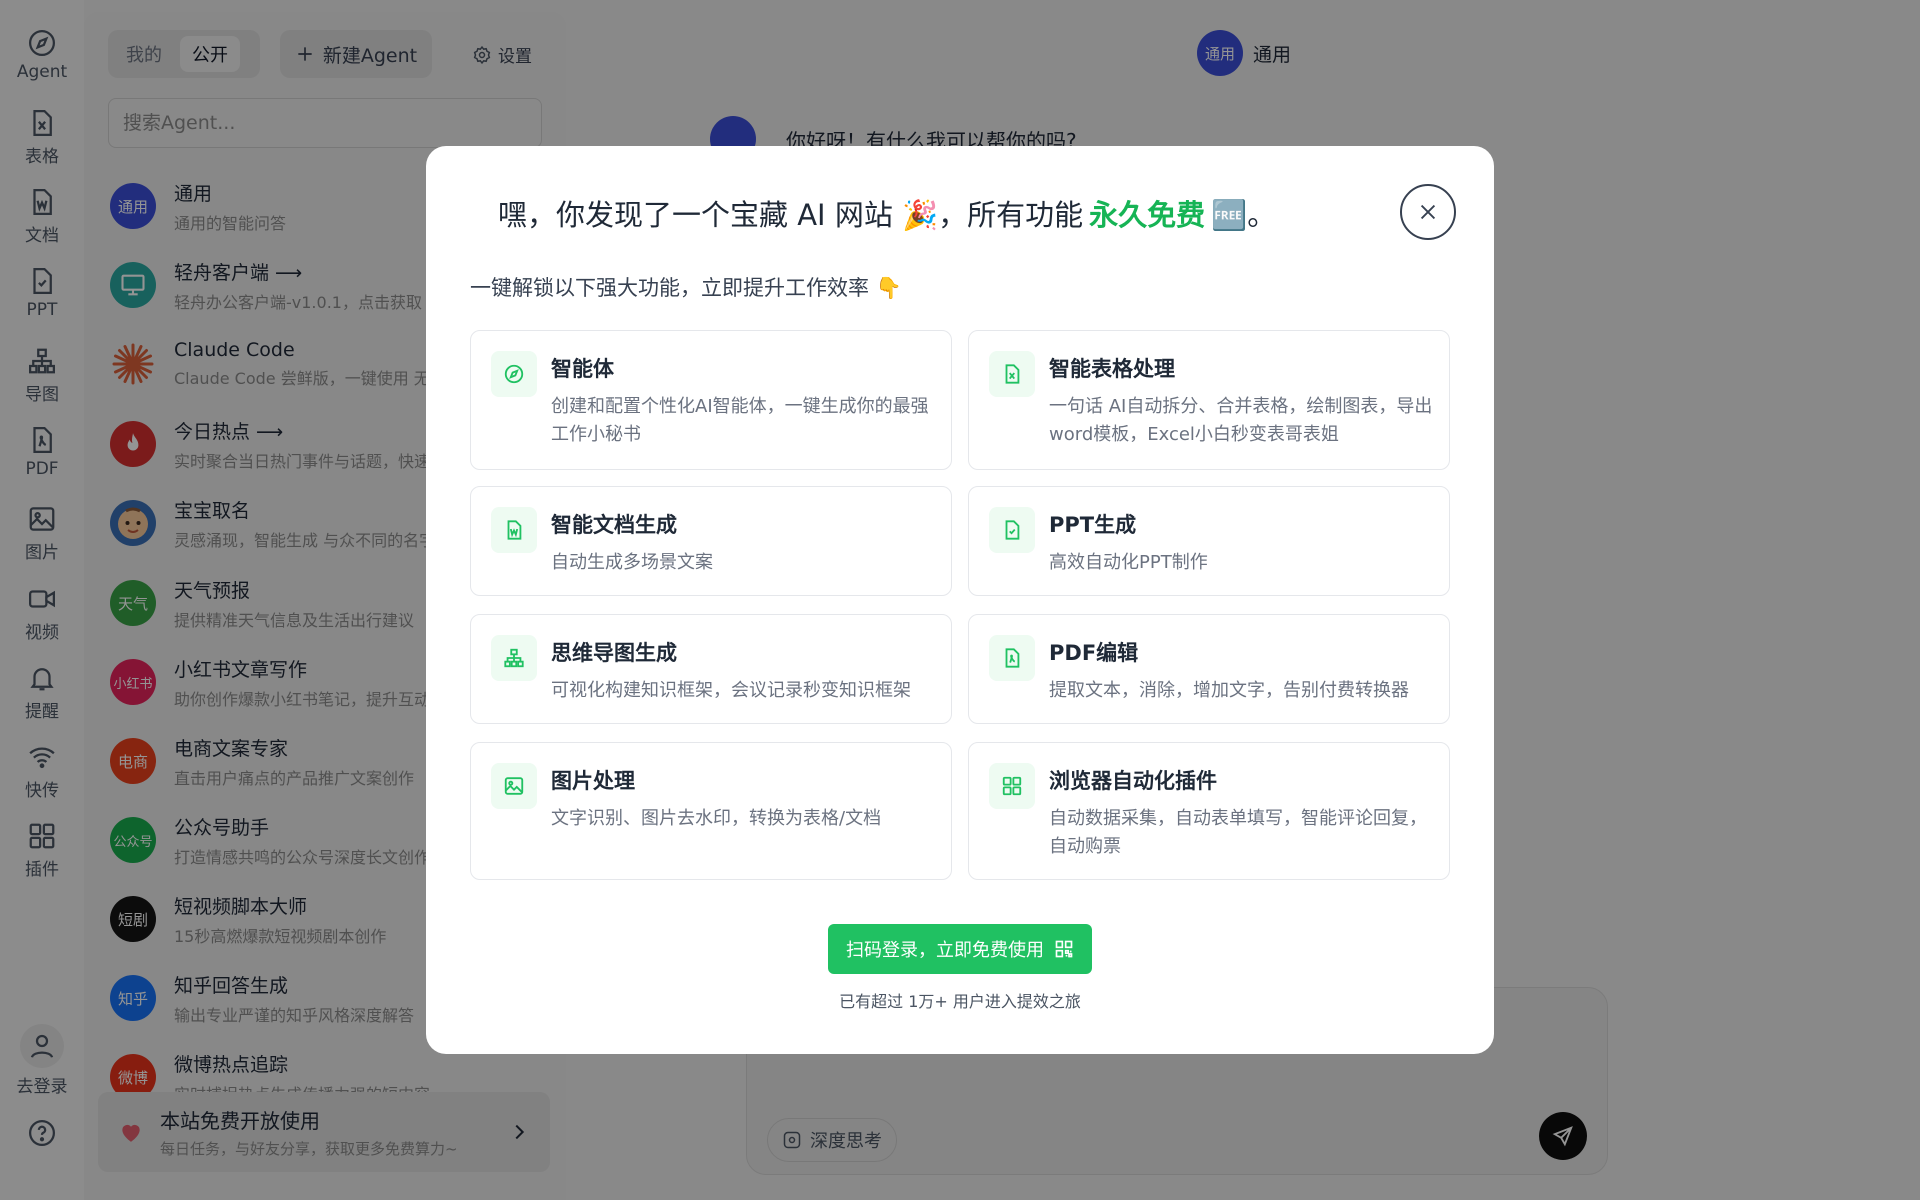  Describe the element at coordinates (1112, 369) in the screenshot. I see `feature-title: 智能表格处理` at that location.